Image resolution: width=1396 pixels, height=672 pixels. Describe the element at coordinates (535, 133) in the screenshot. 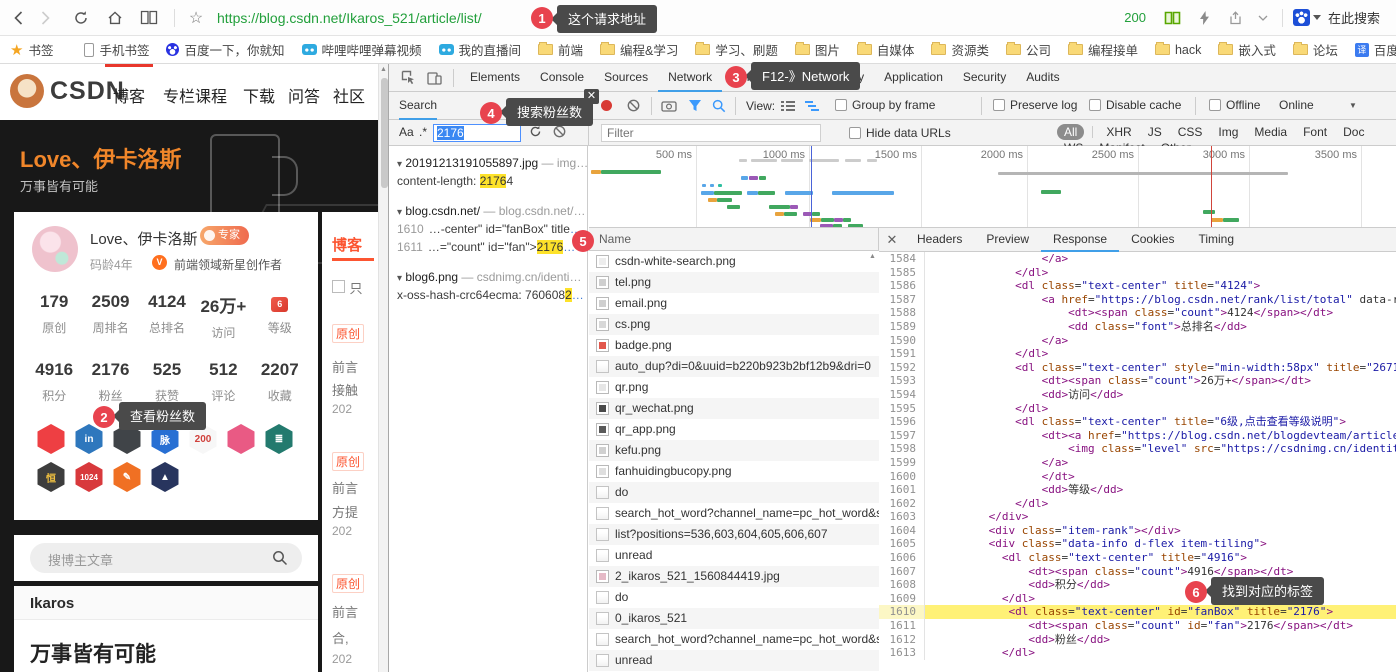

I see `refresh-search-icon` at that location.